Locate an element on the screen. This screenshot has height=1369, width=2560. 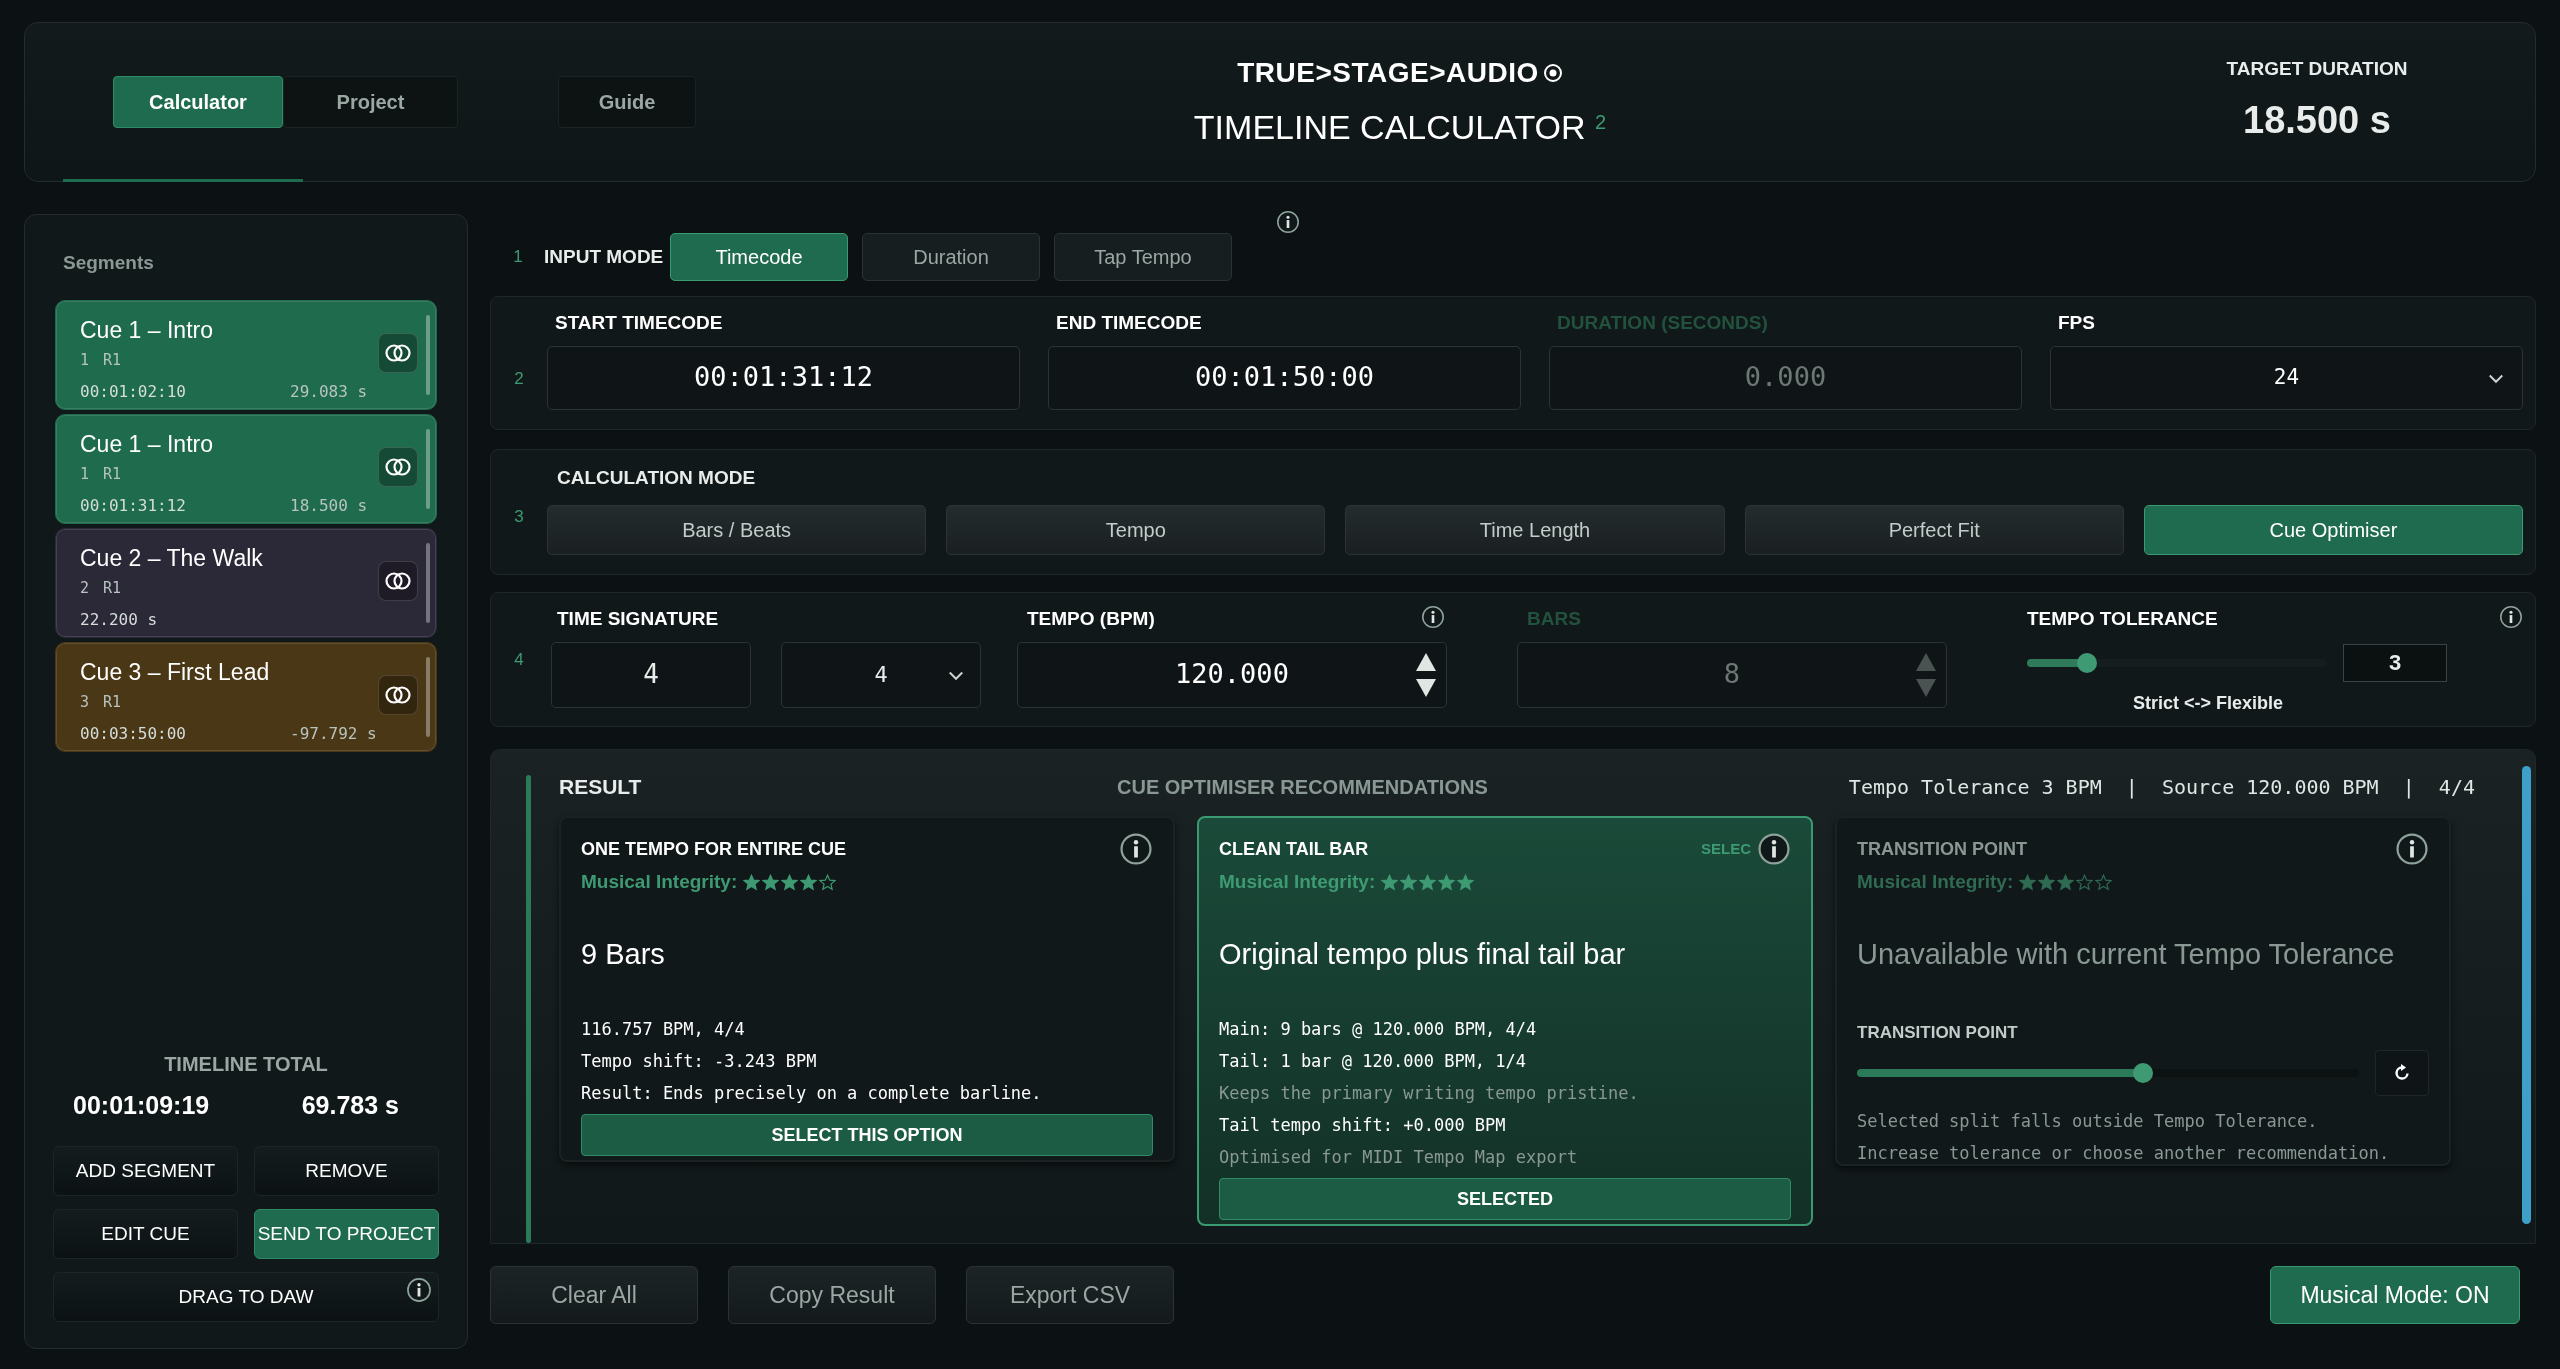
input-field: 00:01:50:00 is located at coordinates (1284, 377).